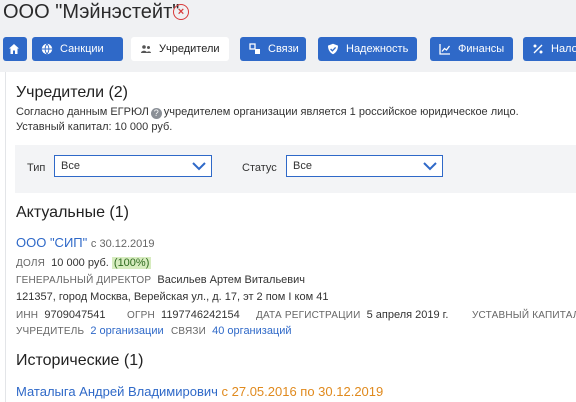 The height and width of the screenshot is (402, 576). I want to click on org-since: с 30.12.2019, so click(122, 244).